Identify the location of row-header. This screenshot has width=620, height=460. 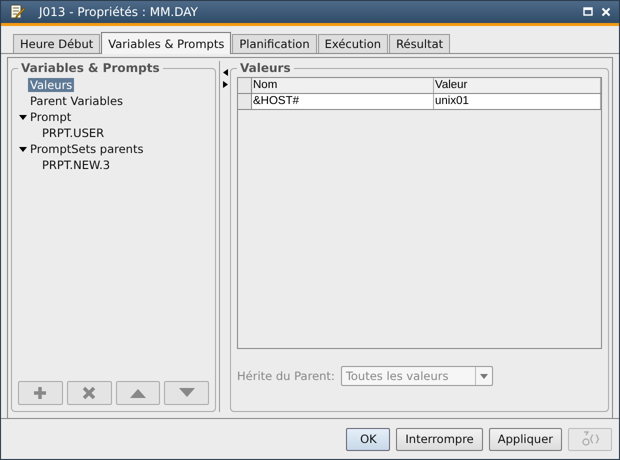
(245, 101).